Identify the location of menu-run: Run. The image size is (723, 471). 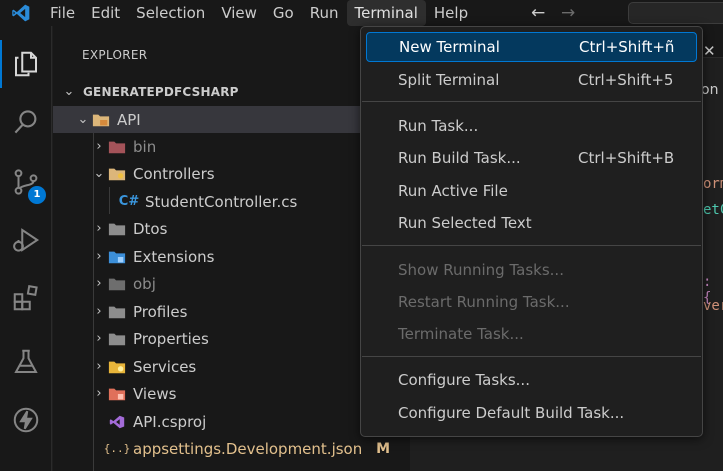
(324, 13).